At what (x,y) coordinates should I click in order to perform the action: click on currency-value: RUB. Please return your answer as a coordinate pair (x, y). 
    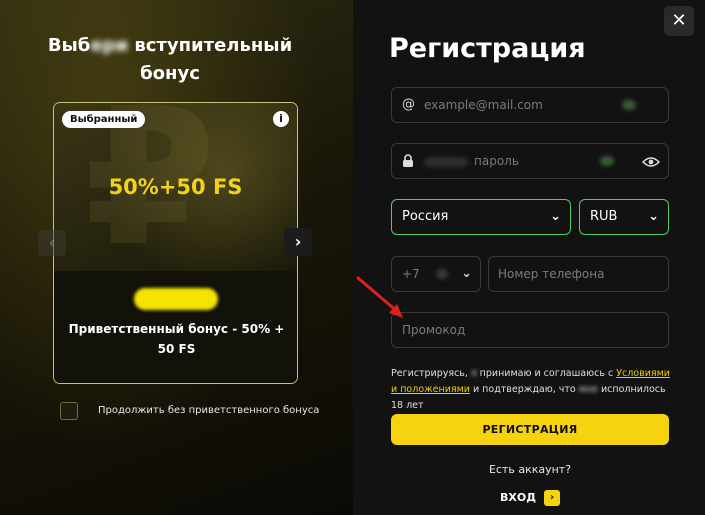
    Looking at the image, I should click on (604, 216).